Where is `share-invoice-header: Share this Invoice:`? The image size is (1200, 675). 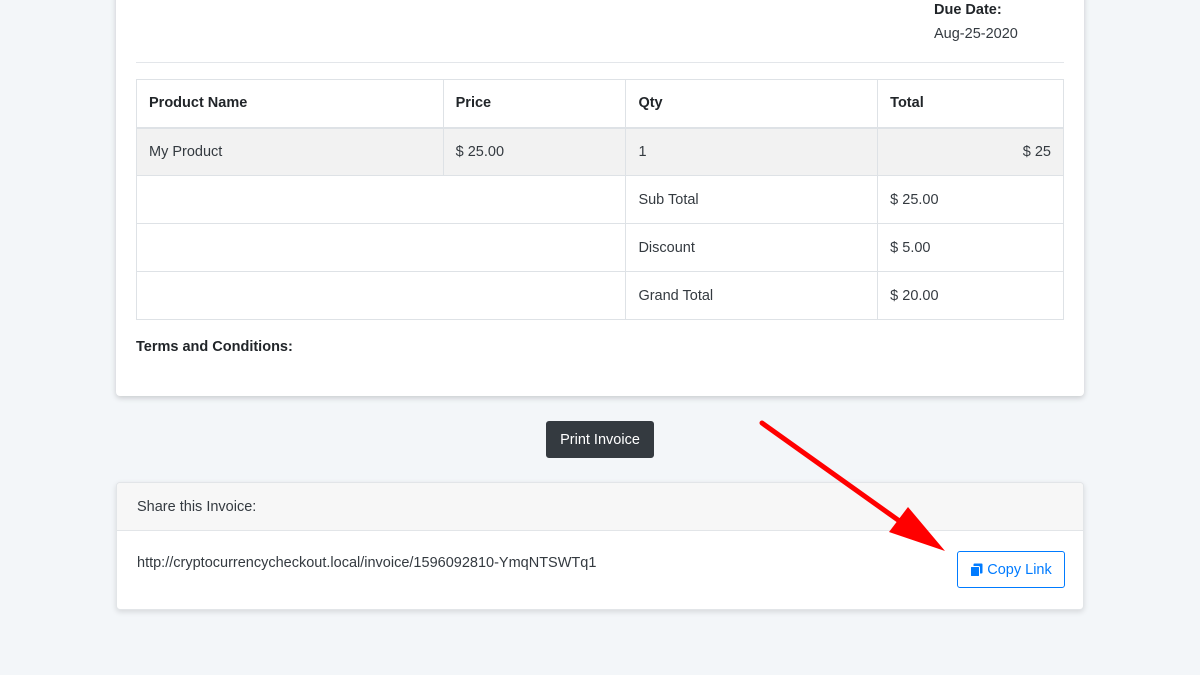
share-invoice-header: Share this Invoice: is located at coordinates (600, 507).